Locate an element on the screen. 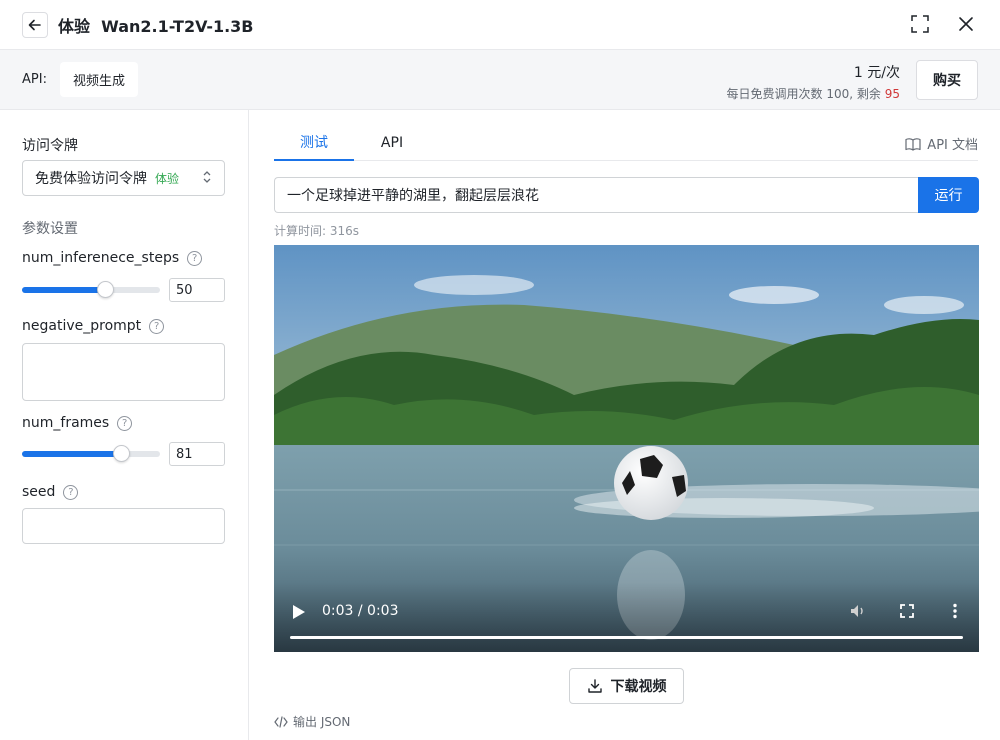 This screenshot has width=1000, height=740. tab-api: API is located at coordinates (392, 142).